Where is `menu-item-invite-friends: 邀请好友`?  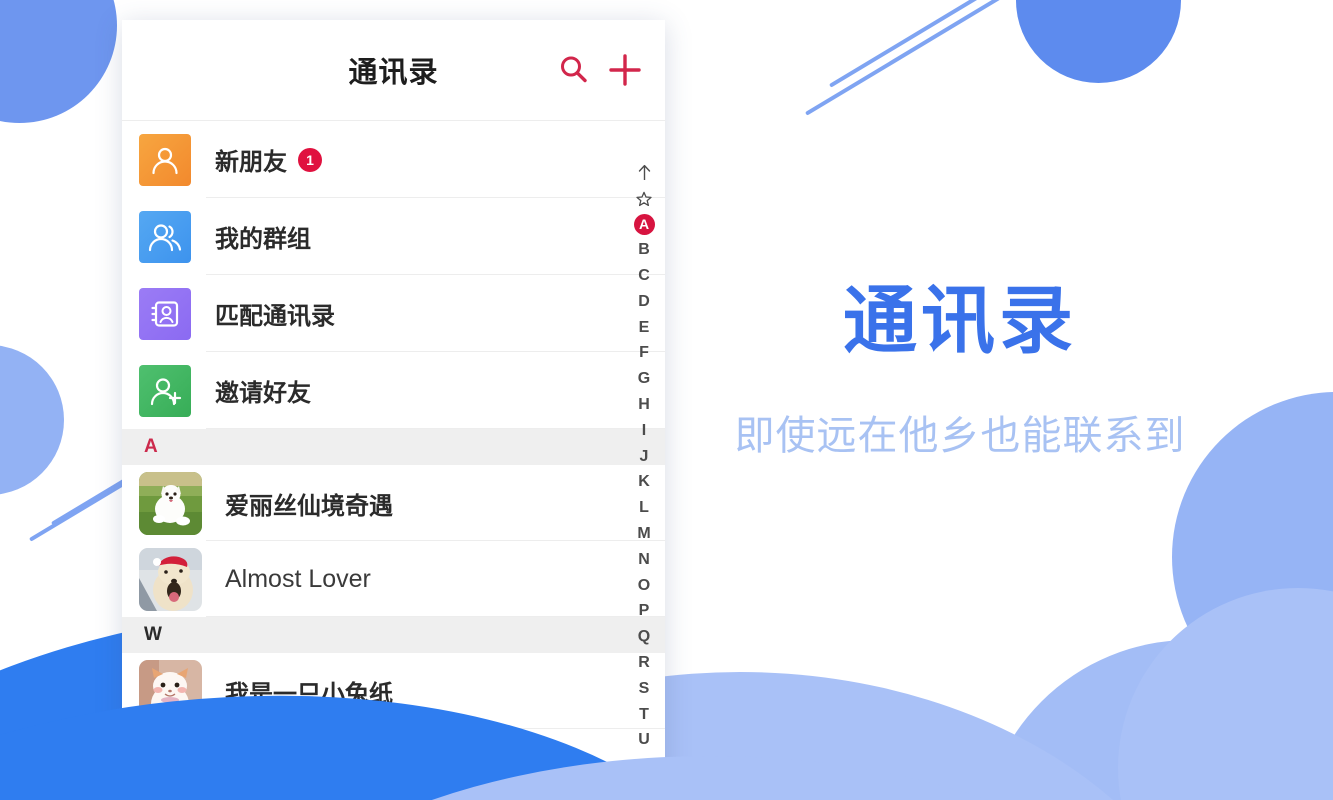 menu-item-invite-friends: 邀请好友 is located at coordinates (393, 390).